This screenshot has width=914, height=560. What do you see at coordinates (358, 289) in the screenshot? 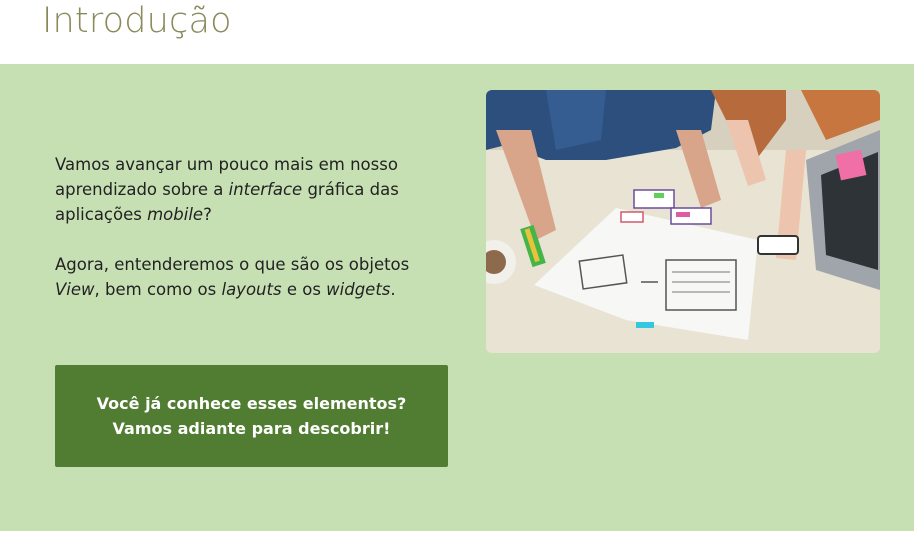
I see `intro-p2-emphasis-widgets: widgets` at bounding box center [358, 289].